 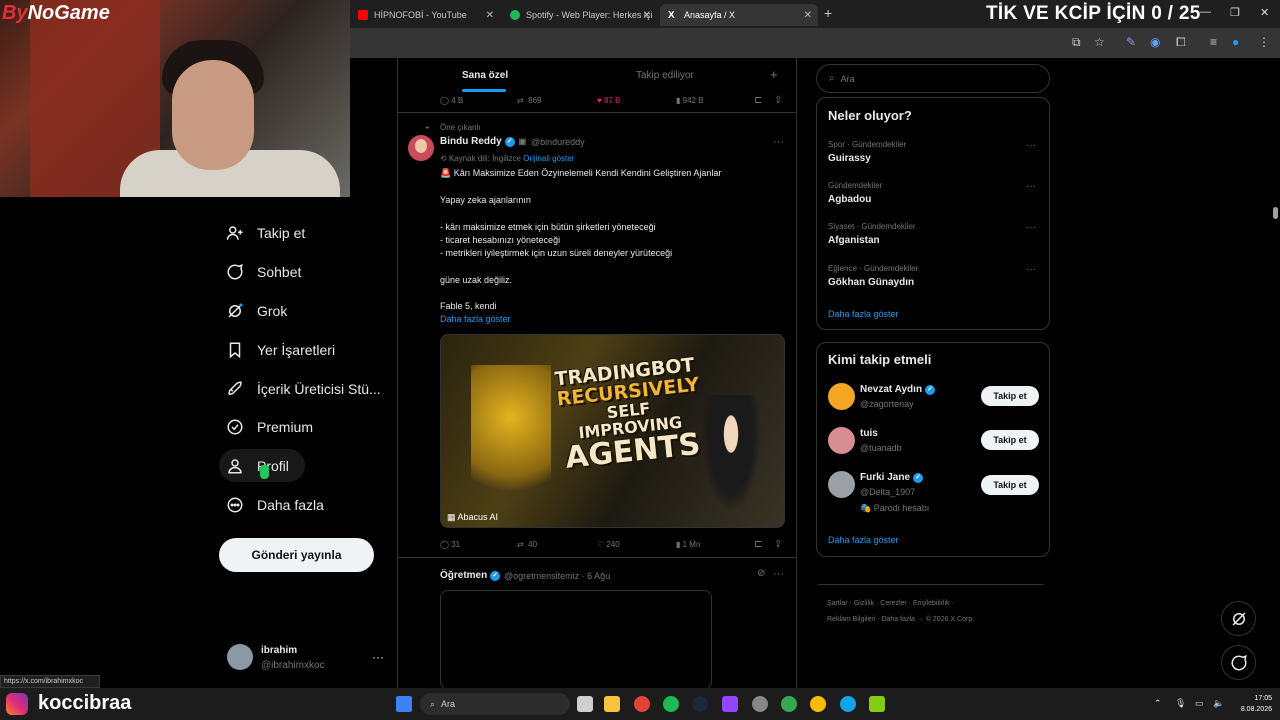 I want to click on volume-icon: 🔈, so click(x=1218, y=703).